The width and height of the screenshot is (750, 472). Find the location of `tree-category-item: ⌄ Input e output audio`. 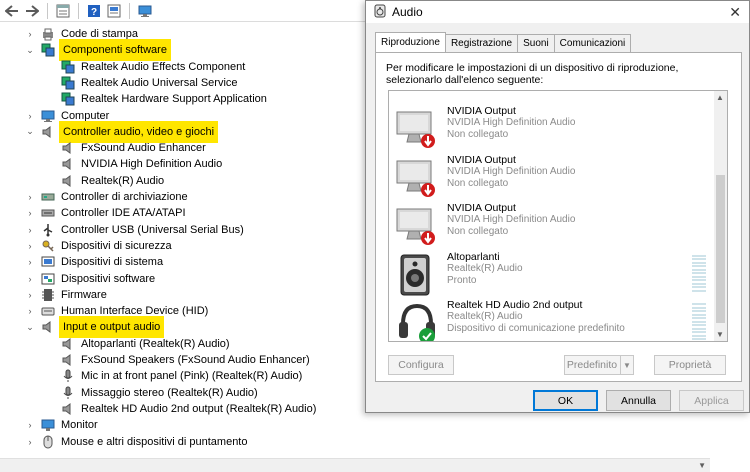

tree-category-item: ⌄ Input e output audio is located at coordinates (94, 327).